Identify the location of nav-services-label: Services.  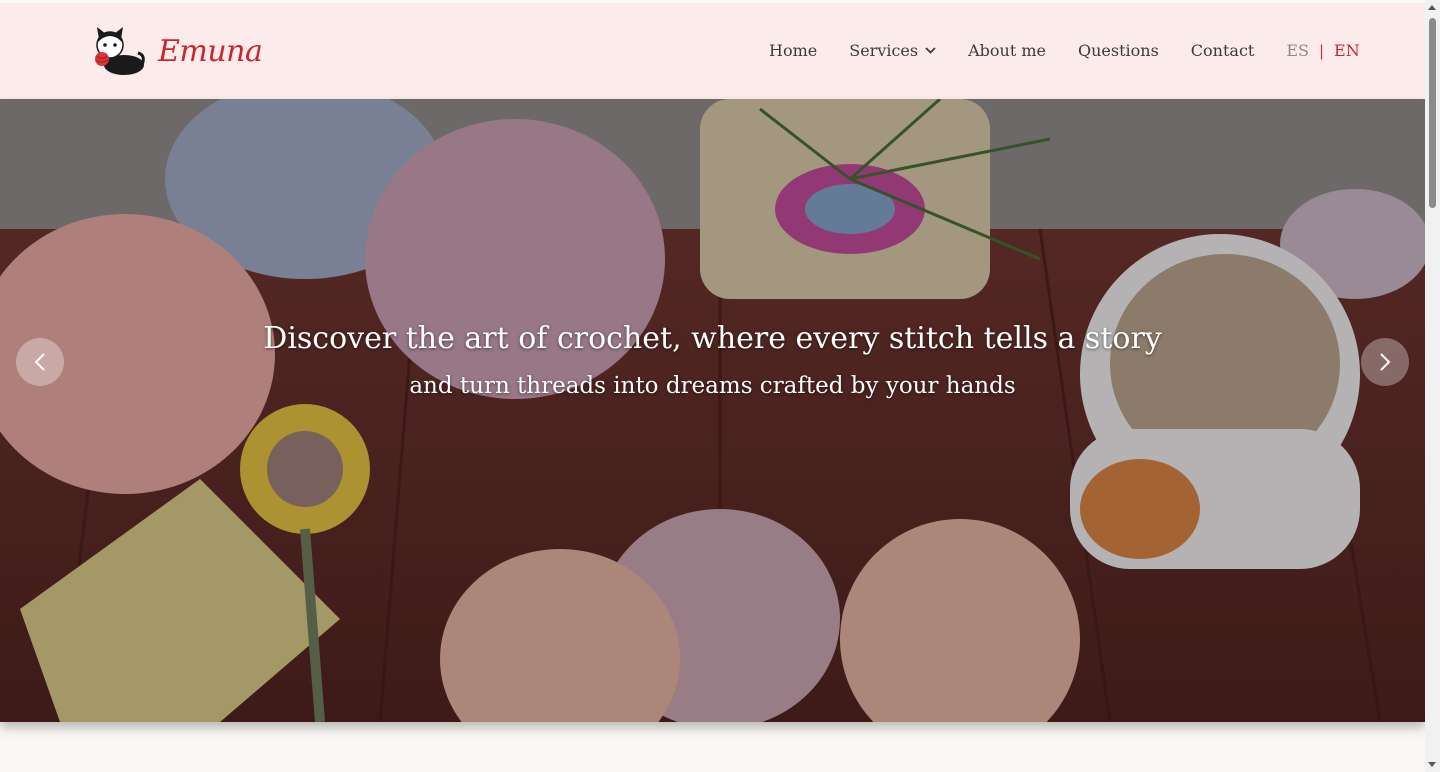
(884, 50).